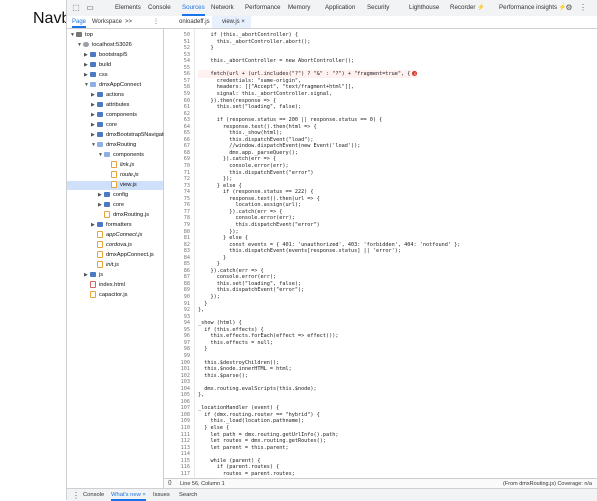 The height and width of the screenshot is (501, 597). Describe the element at coordinates (569, 8) in the screenshot. I see `settings-icon: ⚙` at that location.